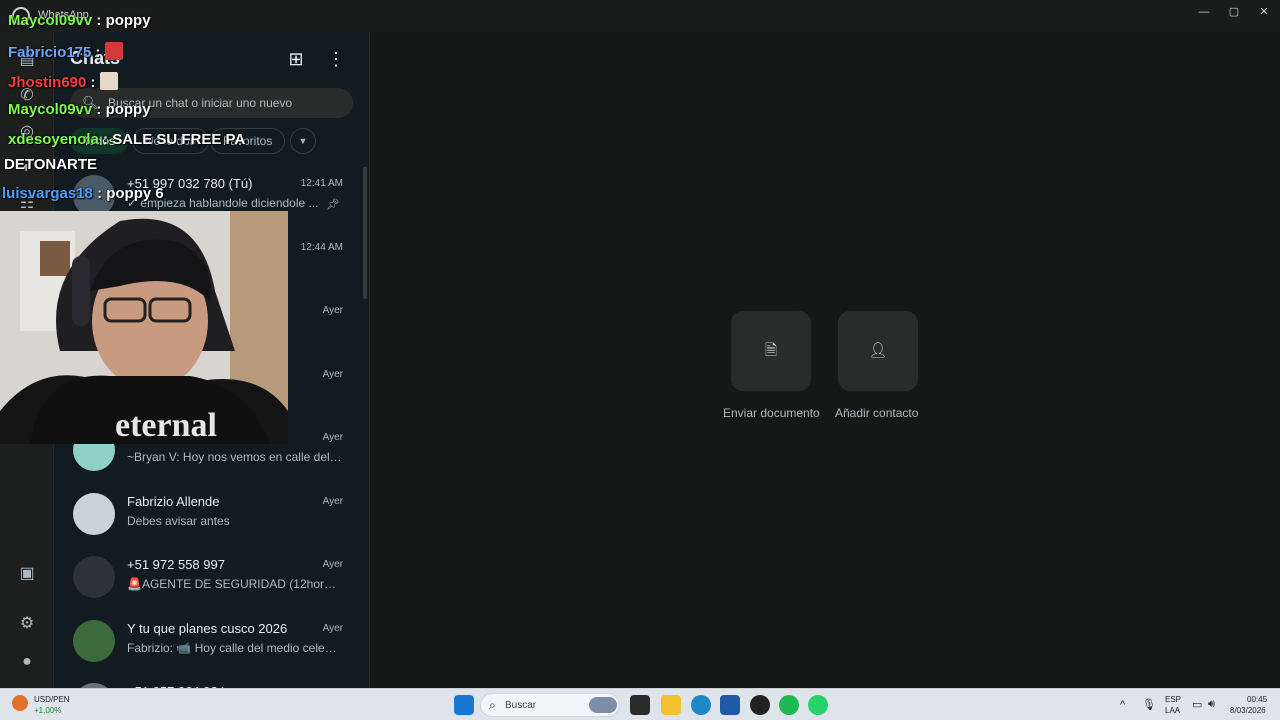  I want to click on chat-preview: Debes avisar antes, so click(178, 520).